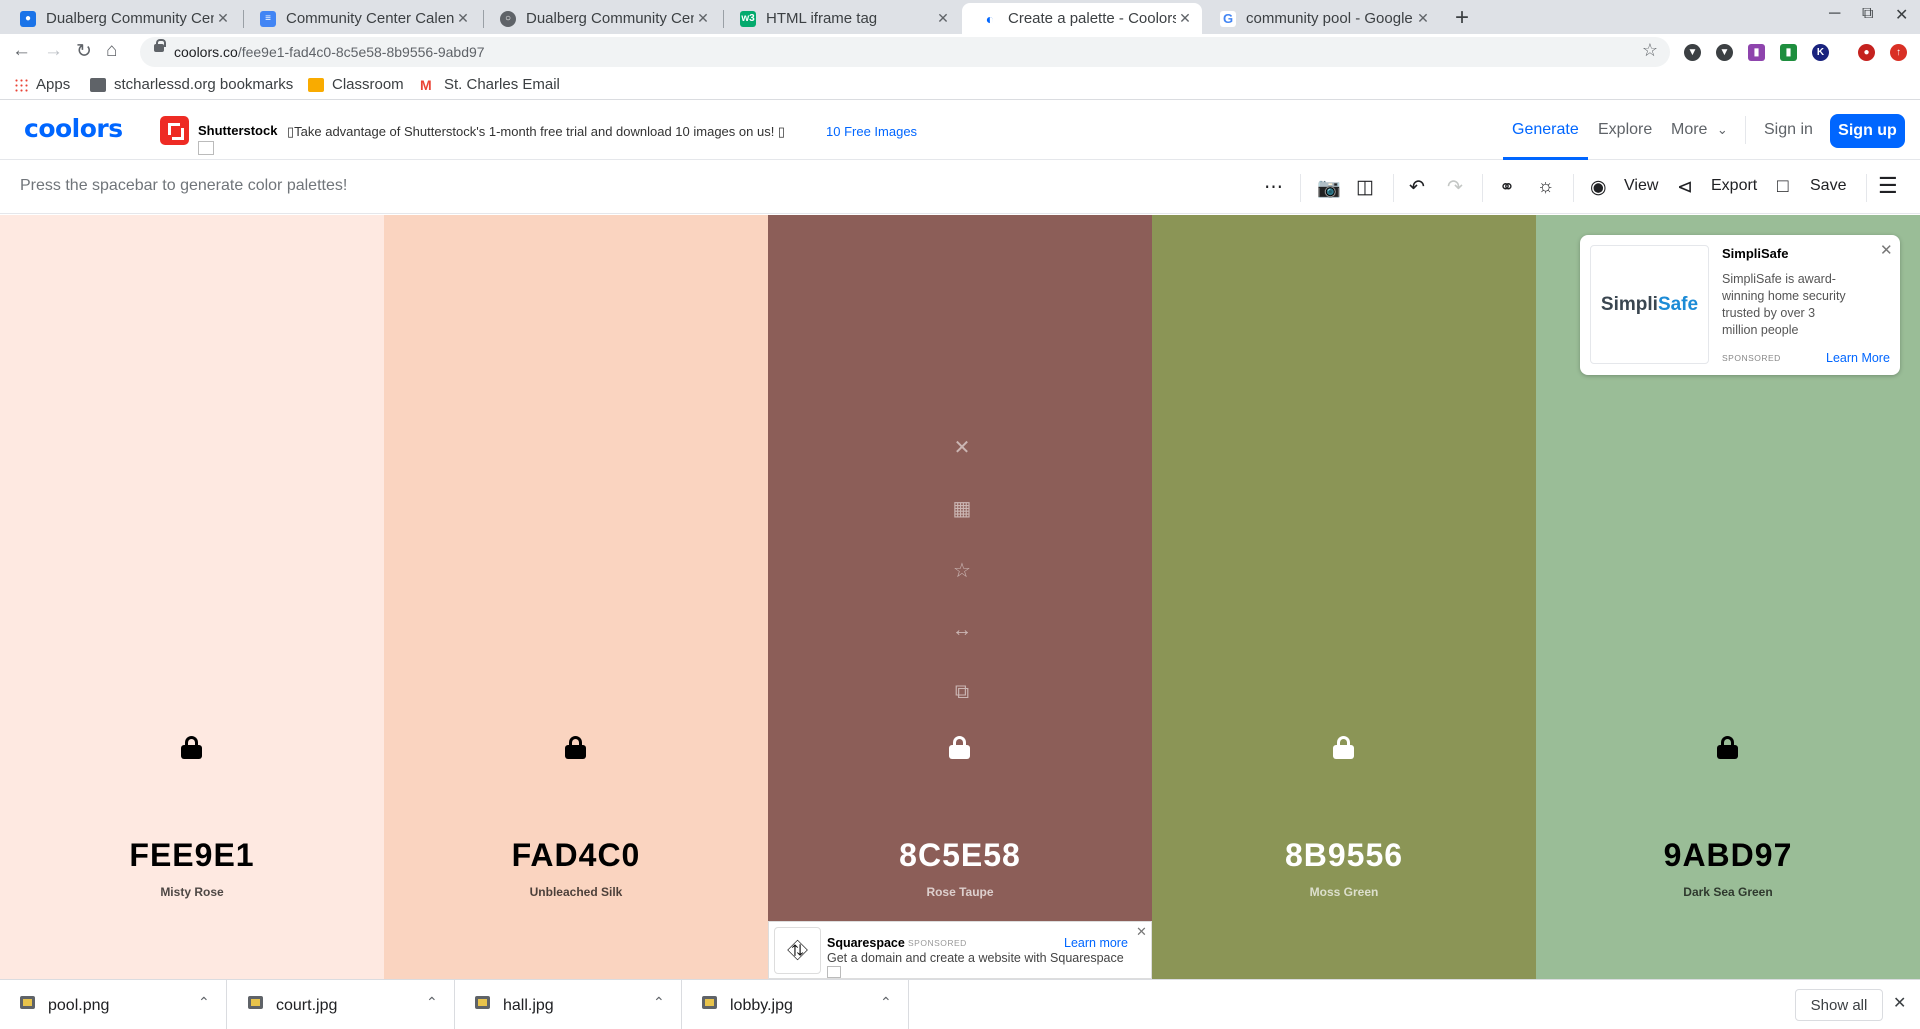 This screenshot has height=1029, width=1920. Describe the element at coordinates (962, 570) in the screenshot. I see `favorite-star-icon: ☆` at that location.